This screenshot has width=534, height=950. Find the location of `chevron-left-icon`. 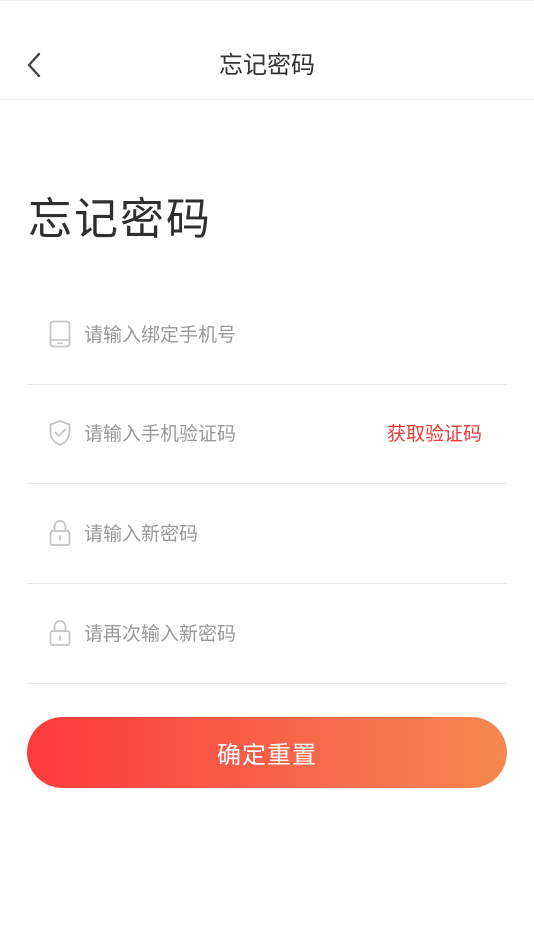

chevron-left-icon is located at coordinates (34, 65).